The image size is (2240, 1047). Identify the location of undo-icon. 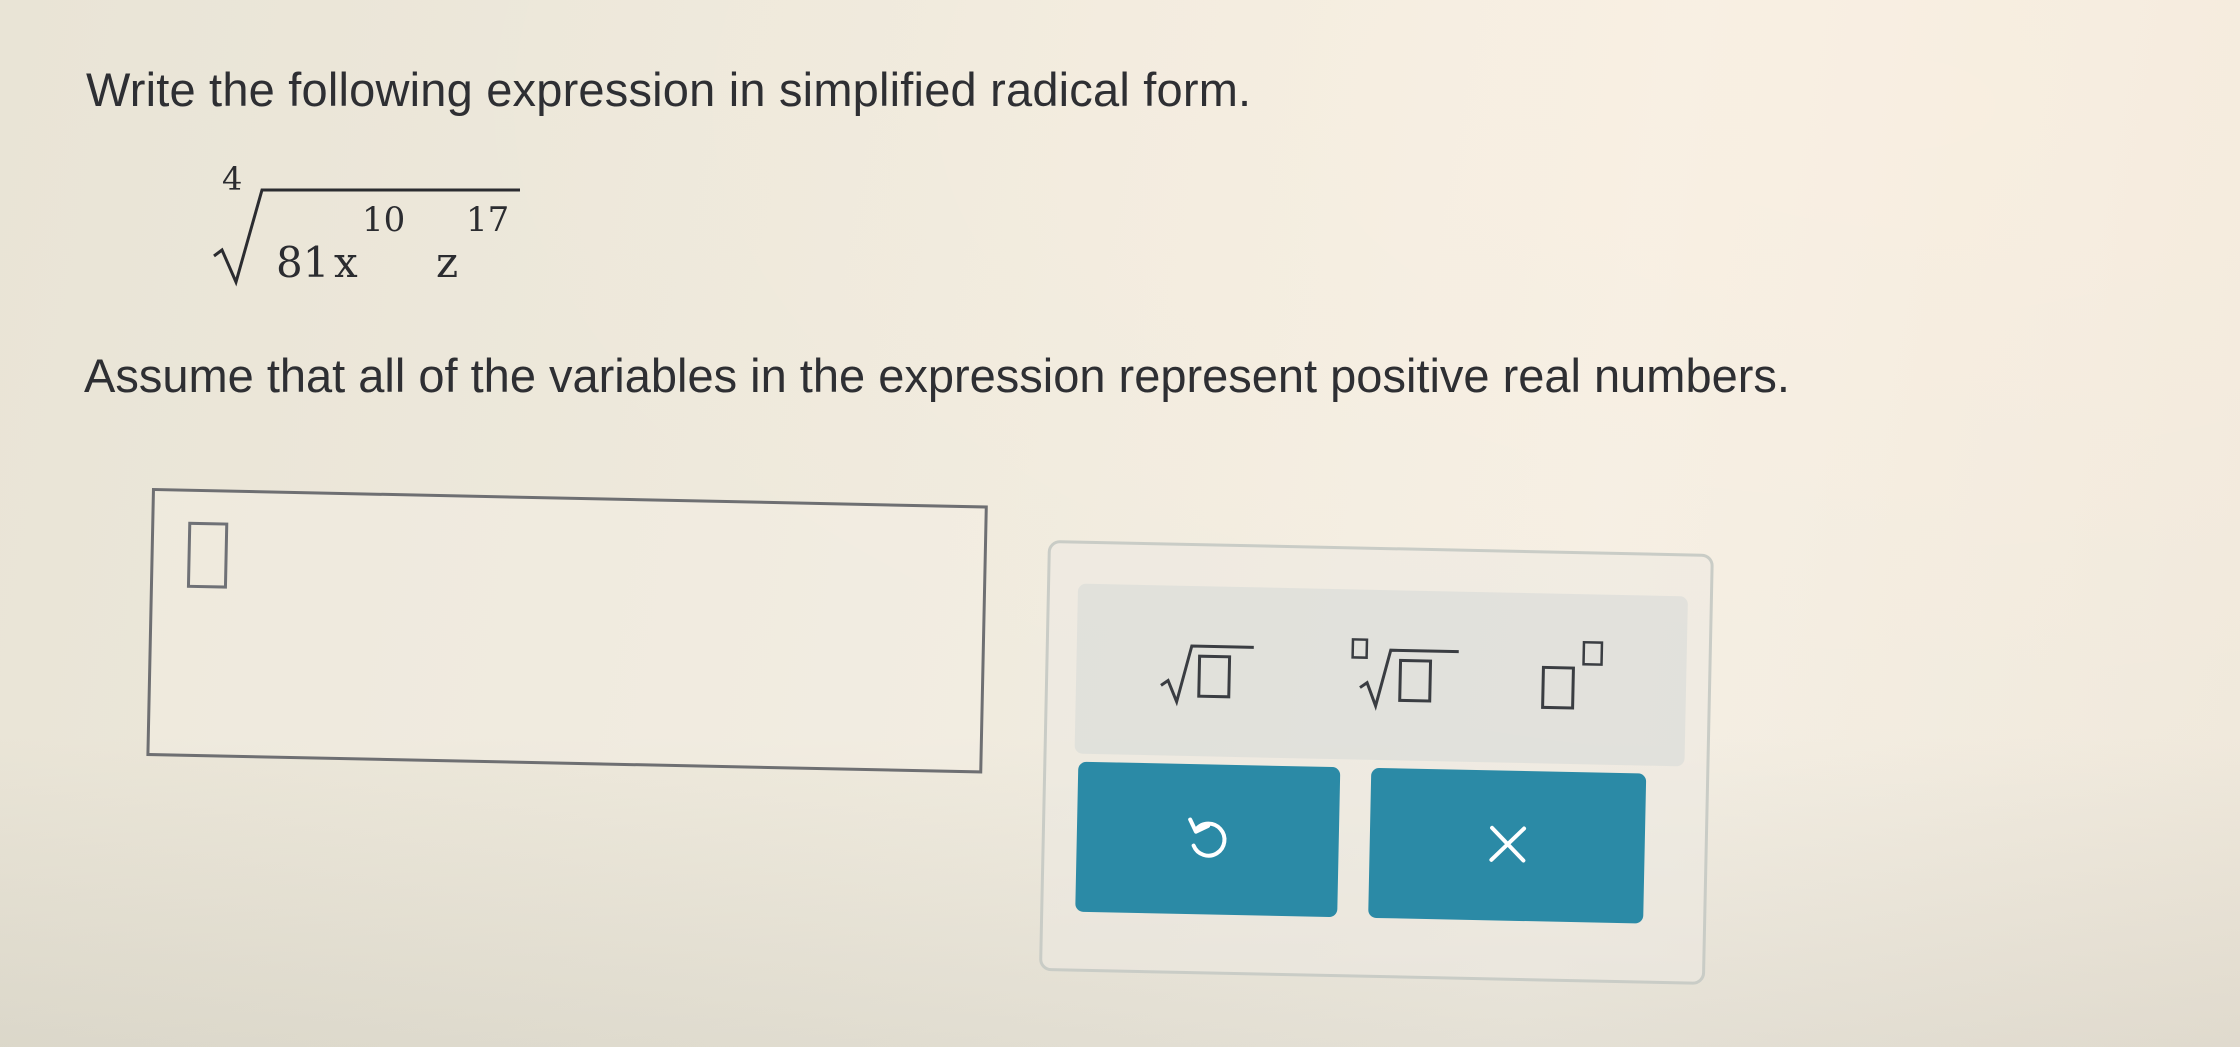
(1207, 839).